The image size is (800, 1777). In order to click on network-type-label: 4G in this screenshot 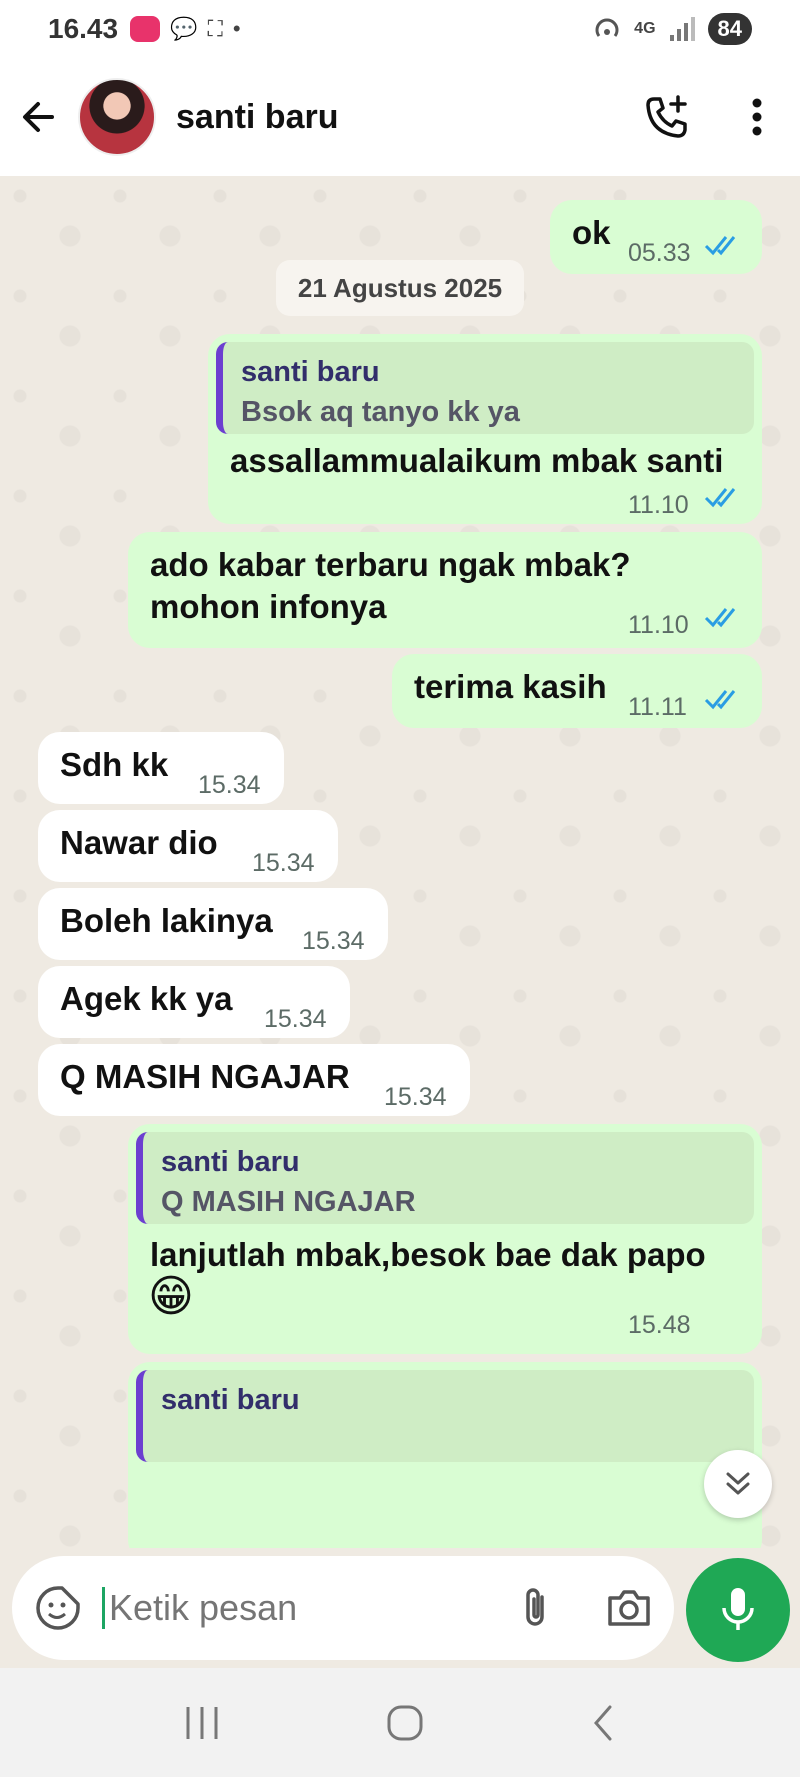, I will do `click(645, 28)`.